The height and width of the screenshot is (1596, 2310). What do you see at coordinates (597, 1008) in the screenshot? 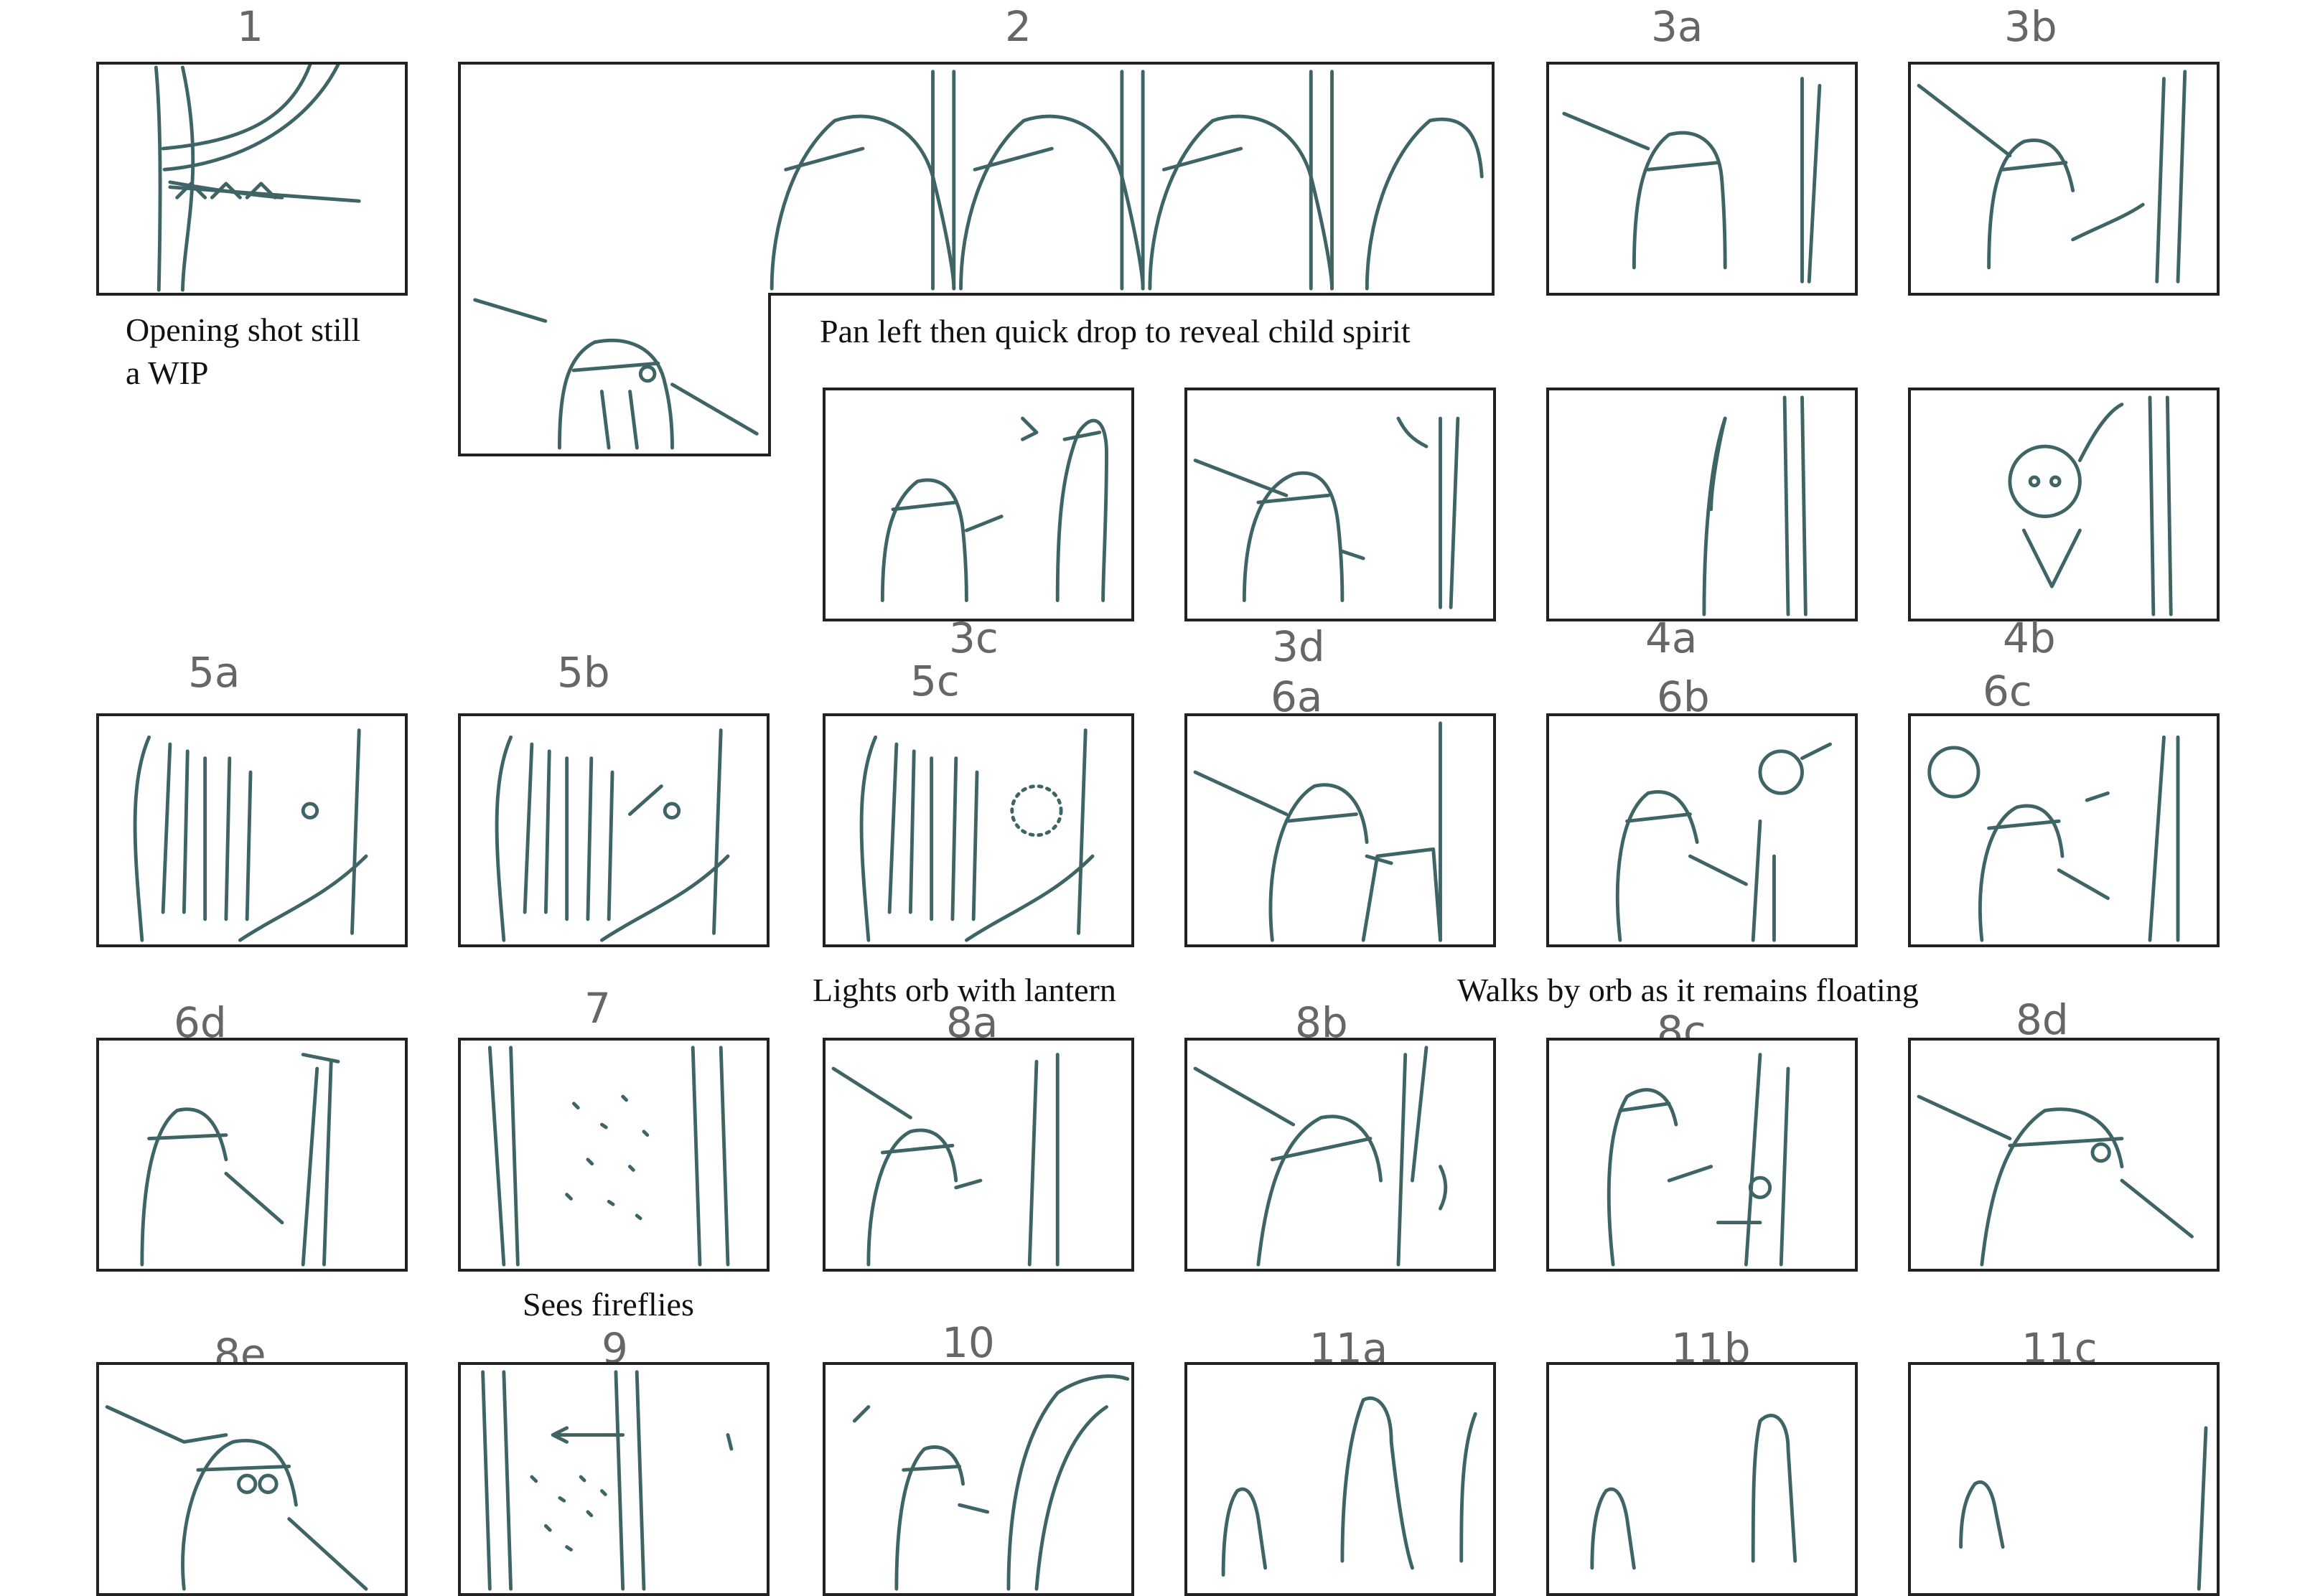
I see `panel-number-7: 7` at bounding box center [597, 1008].